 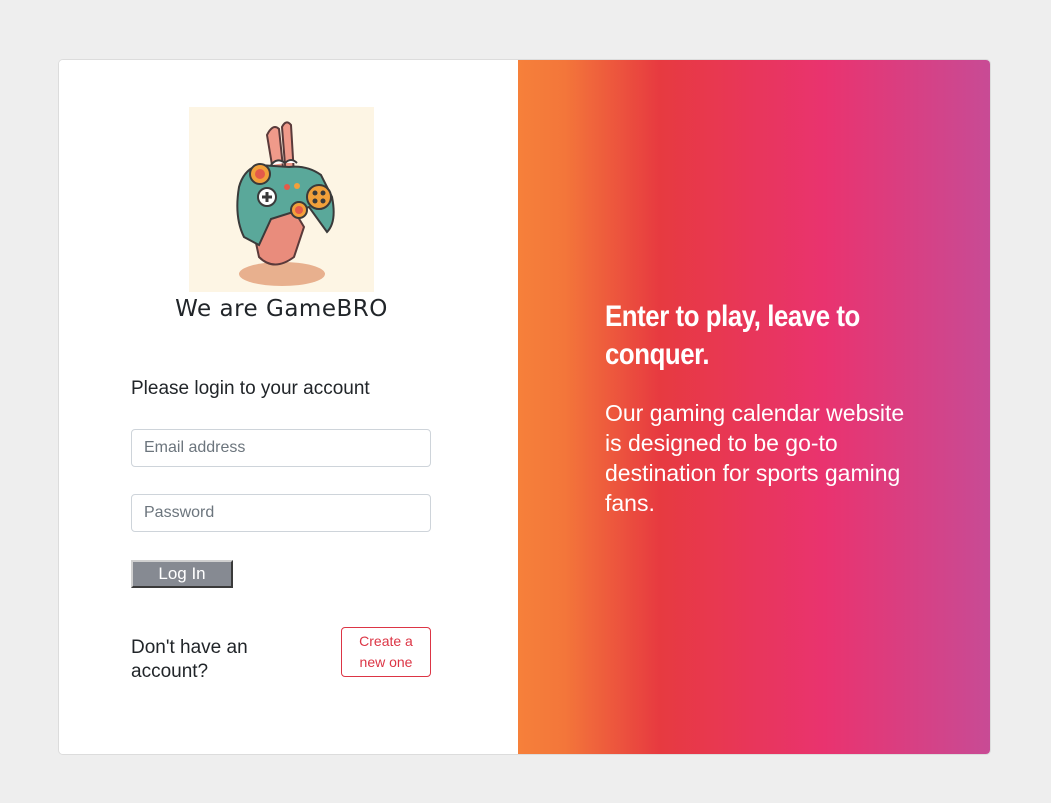 What do you see at coordinates (281, 309) in the screenshot?
I see `brand-title: We are GameBRO` at bounding box center [281, 309].